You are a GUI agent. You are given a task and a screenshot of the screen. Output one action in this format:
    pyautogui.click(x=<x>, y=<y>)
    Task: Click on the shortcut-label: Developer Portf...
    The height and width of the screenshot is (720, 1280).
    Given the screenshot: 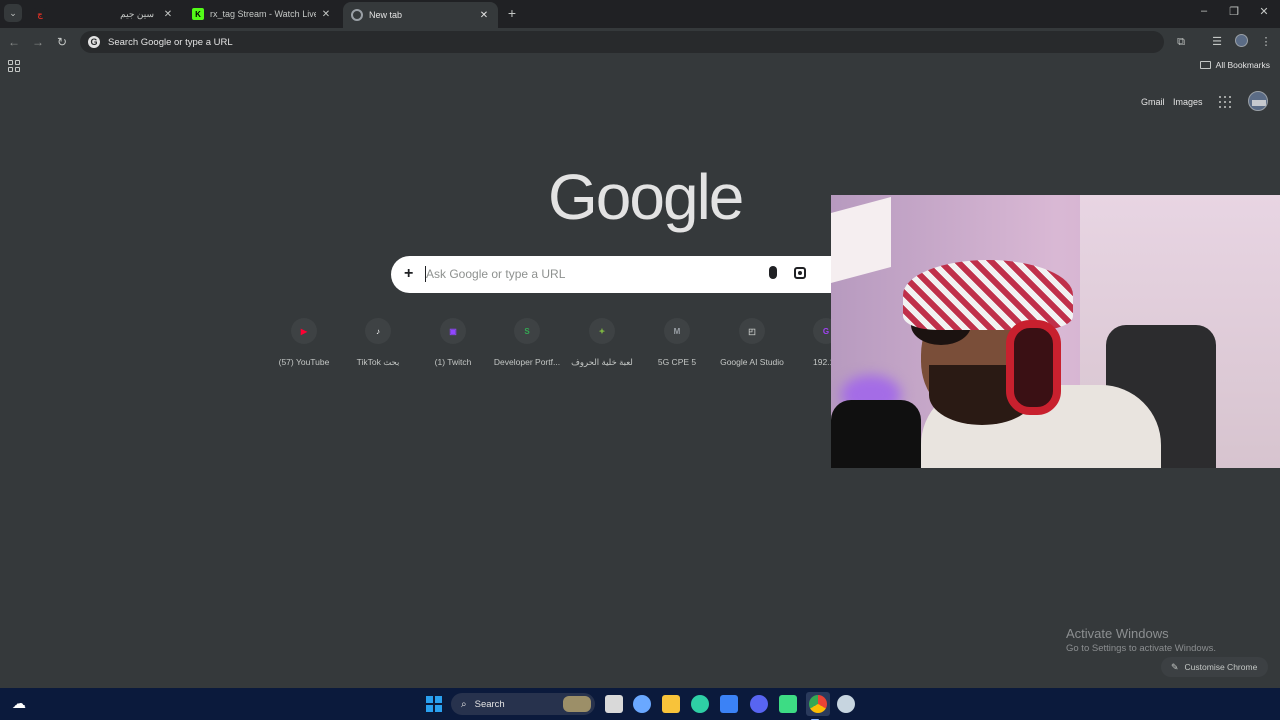 What is the action you would take?
    pyautogui.click(x=527, y=362)
    